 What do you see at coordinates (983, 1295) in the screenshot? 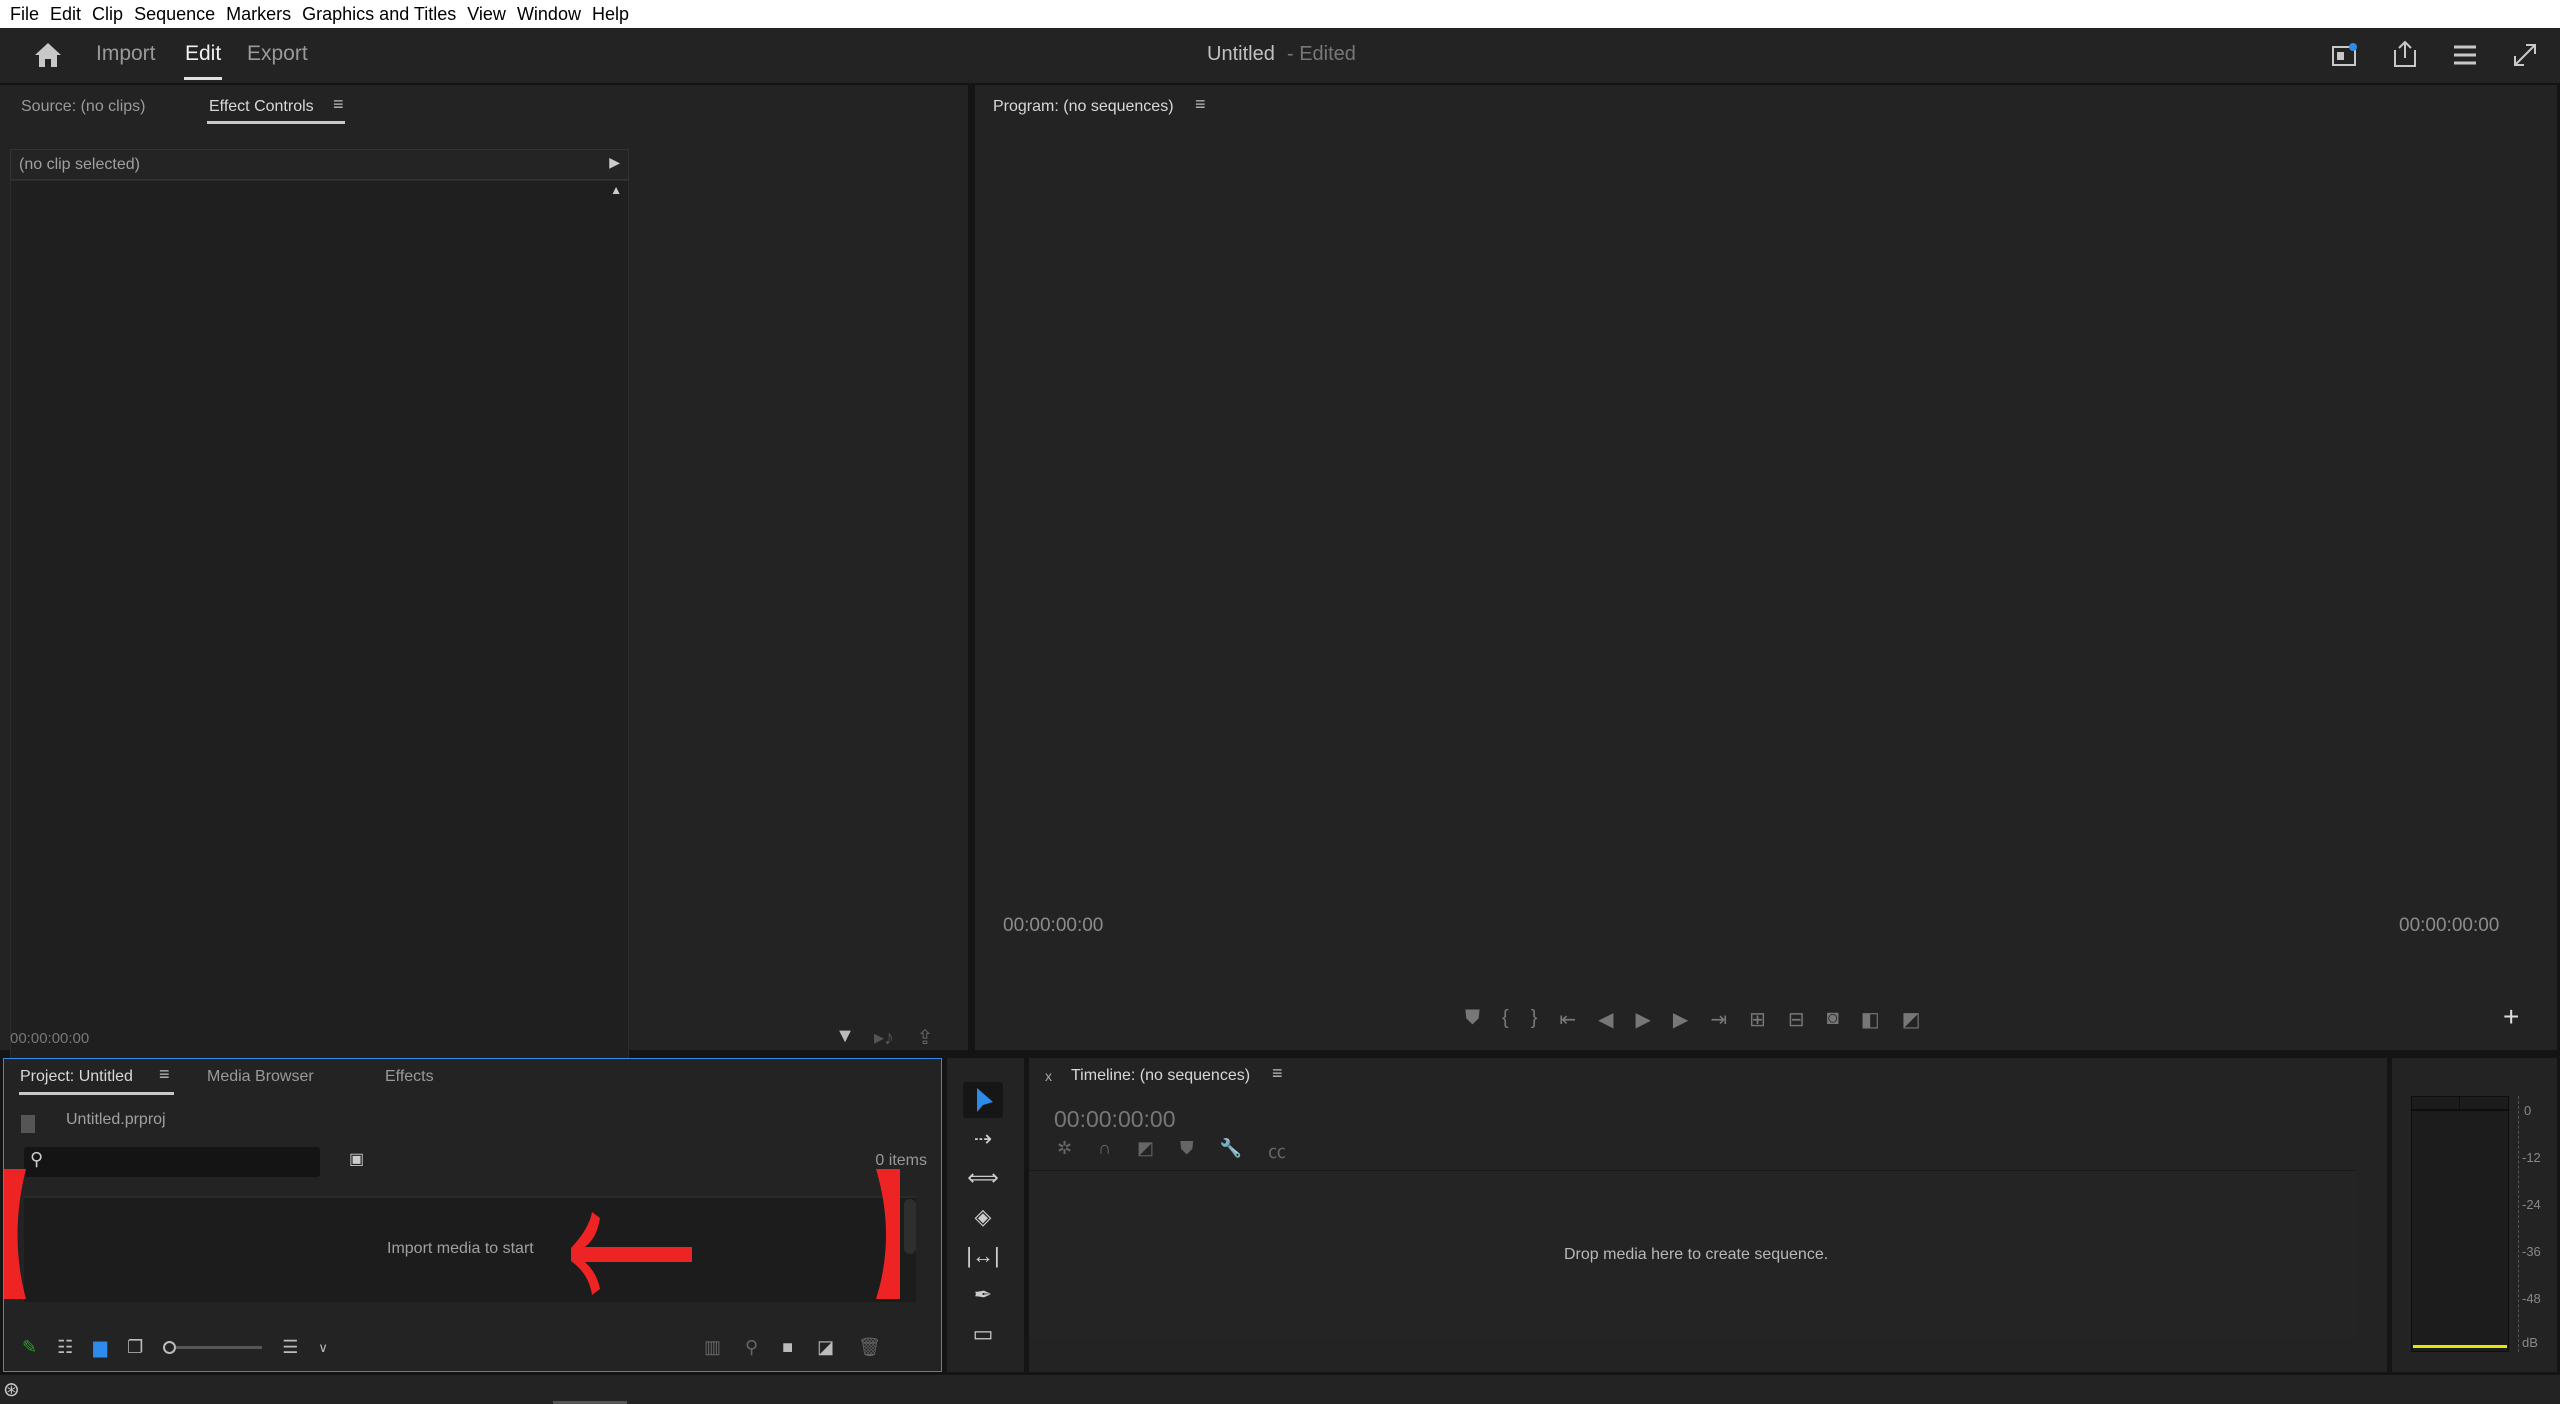
I see `pen-tool-icon: ✒` at bounding box center [983, 1295].